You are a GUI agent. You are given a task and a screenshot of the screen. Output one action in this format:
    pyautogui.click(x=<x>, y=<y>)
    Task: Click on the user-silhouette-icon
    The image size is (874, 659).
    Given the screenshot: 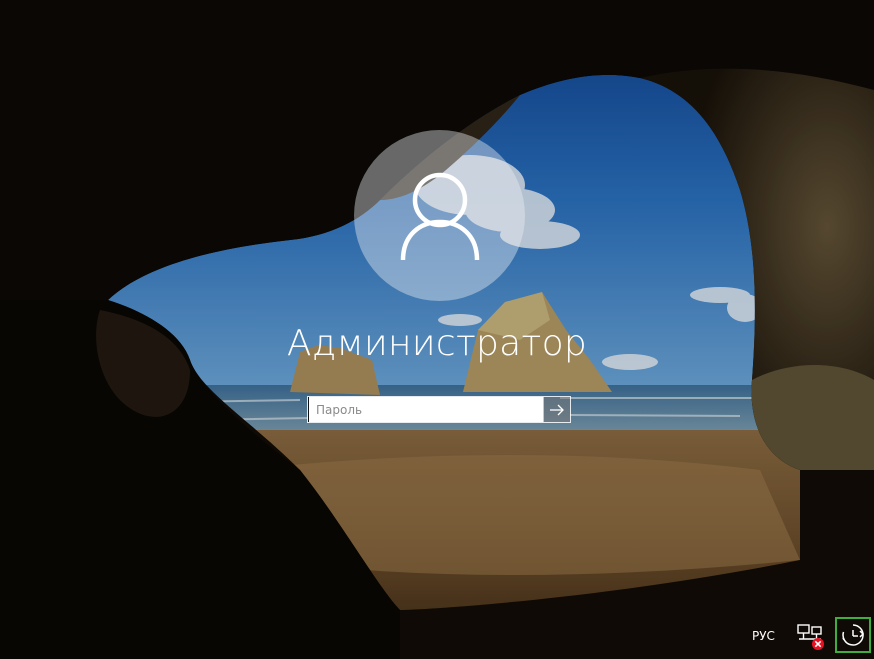 What is the action you would take?
    pyautogui.click(x=439, y=216)
    